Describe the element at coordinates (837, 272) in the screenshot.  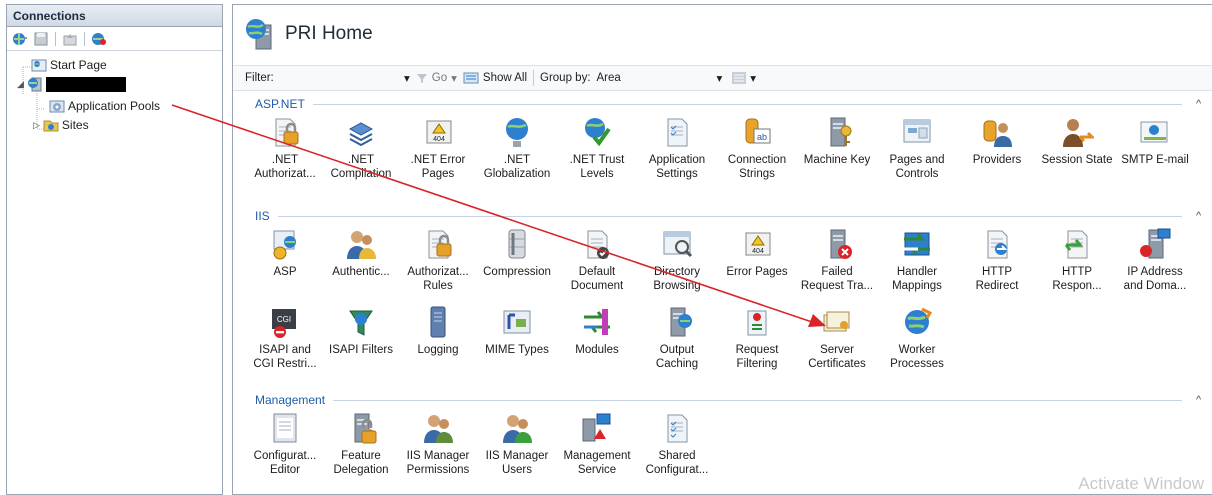
I see `feature-label-line1: Failed` at that location.